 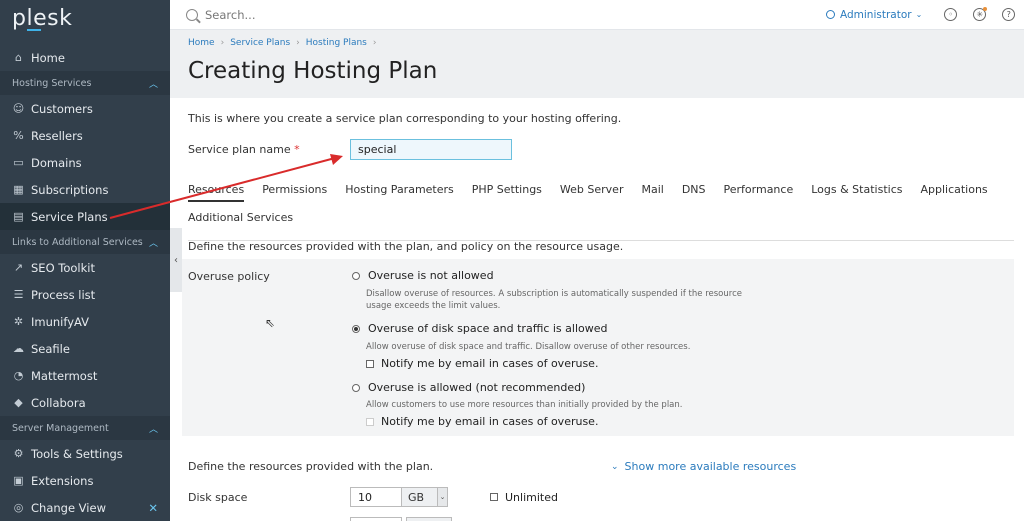 I want to click on tab-logs-statistics: Logs & Statistics, so click(x=856, y=192).